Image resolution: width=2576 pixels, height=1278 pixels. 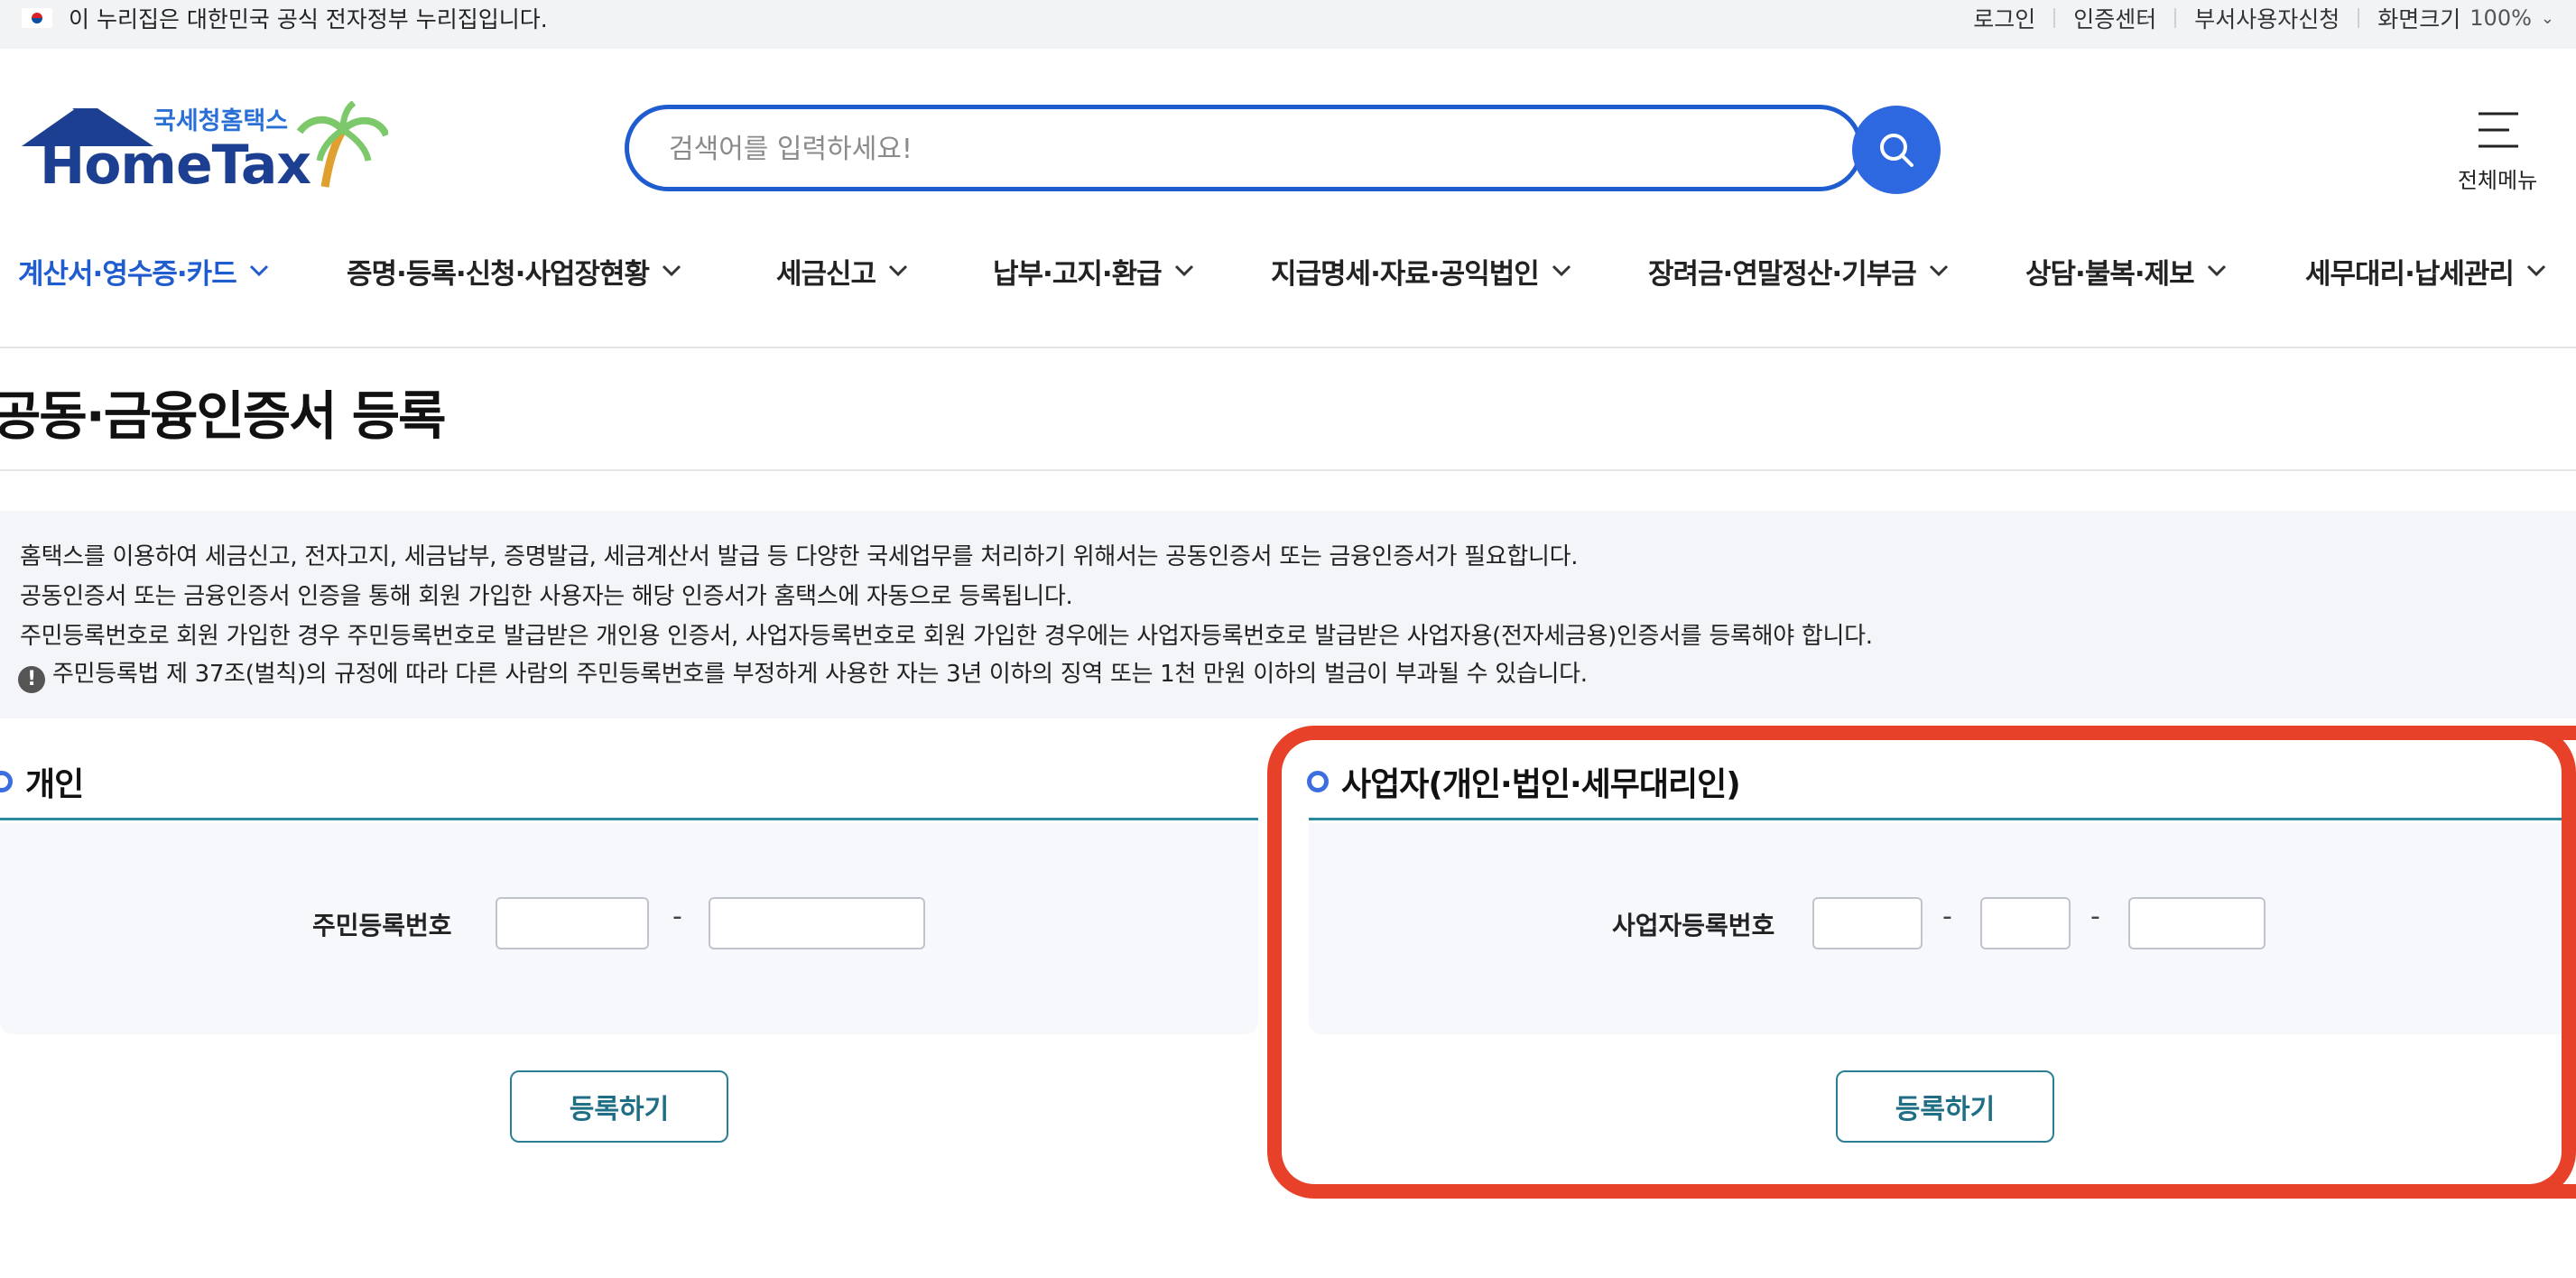 What do you see at coordinates (1405, 274) in the screenshot?
I see `nav-label: 지급명세·자료·공익법인` at bounding box center [1405, 274].